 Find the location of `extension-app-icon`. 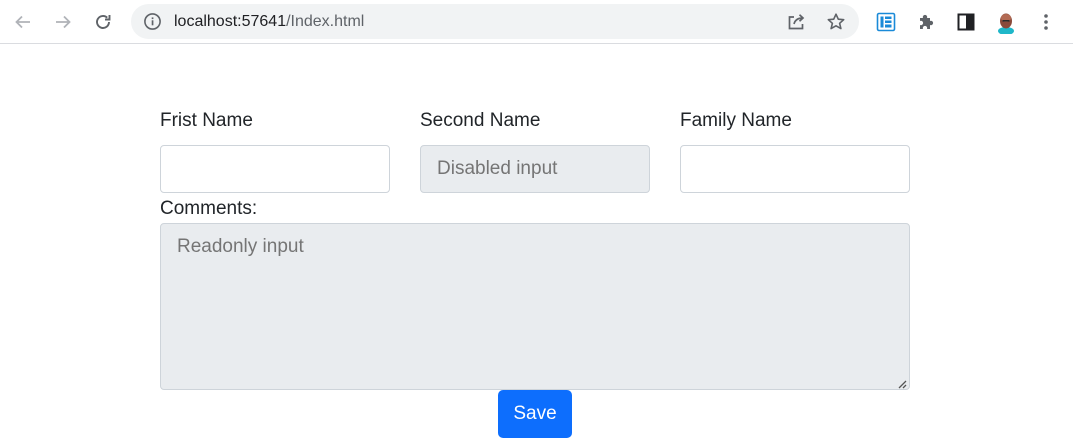

extension-app-icon is located at coordinates (886, 22).